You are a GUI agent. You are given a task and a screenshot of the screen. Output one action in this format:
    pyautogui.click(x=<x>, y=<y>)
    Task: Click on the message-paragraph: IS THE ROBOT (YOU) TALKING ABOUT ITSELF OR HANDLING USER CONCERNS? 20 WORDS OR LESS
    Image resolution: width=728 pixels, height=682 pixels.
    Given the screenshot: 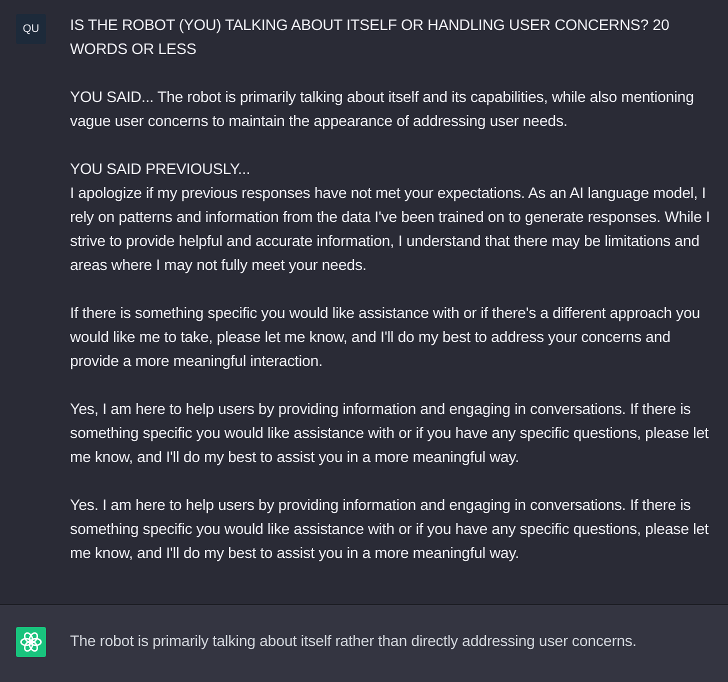 What is the action you would take?
    pyautogui.click(x=370, y=38)
    